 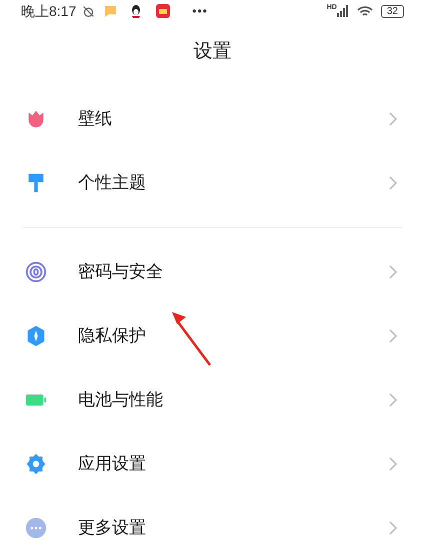 What do you see at coordinates (89, 11) in the screenshot?
I see `alarm-off-icon` at bounding box center [89, 11].